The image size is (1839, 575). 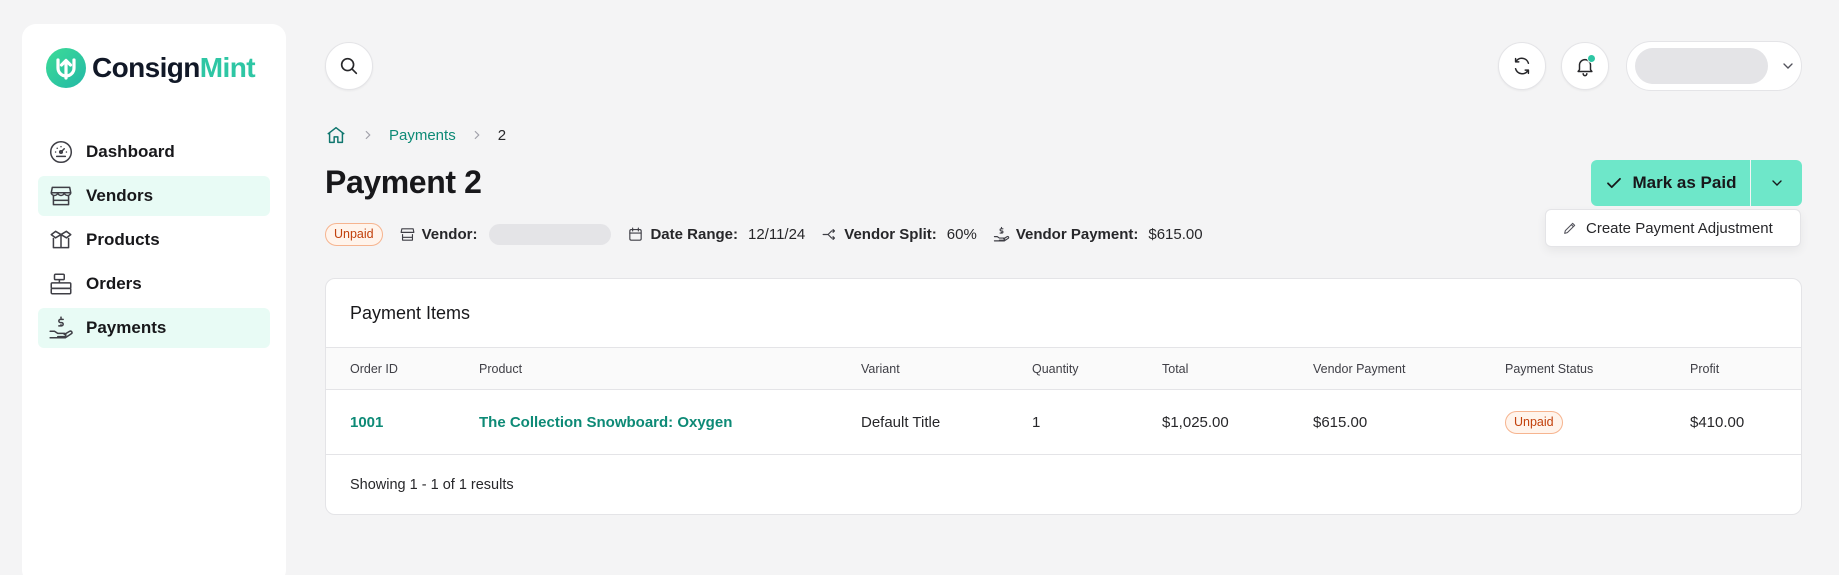 I want to click on vendor-payment-value: $615.00, so click(x=1175, y=234).